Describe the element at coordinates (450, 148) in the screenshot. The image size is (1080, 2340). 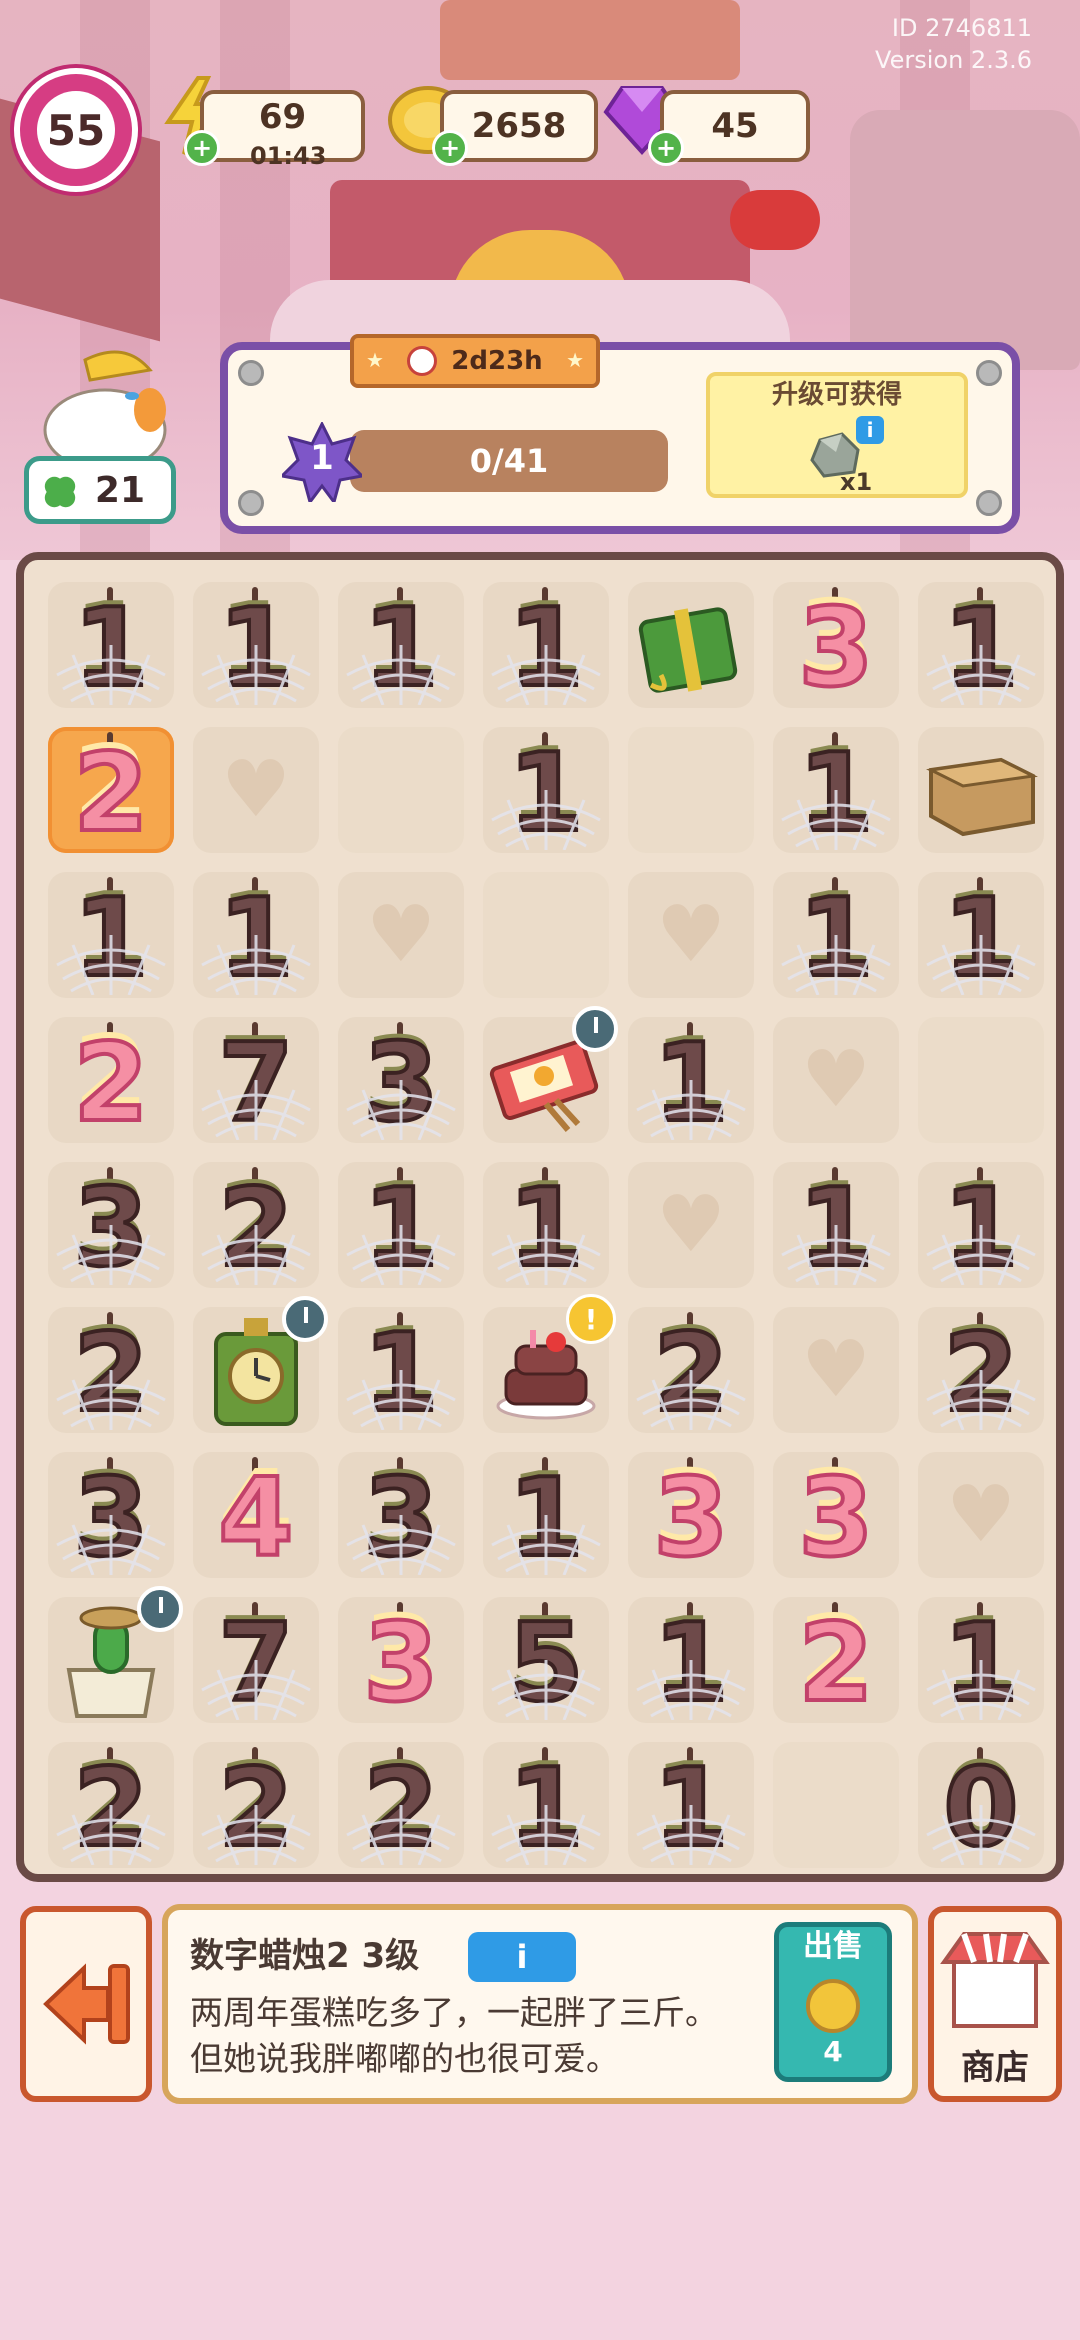
I see `add-coins-button: +` at that location.